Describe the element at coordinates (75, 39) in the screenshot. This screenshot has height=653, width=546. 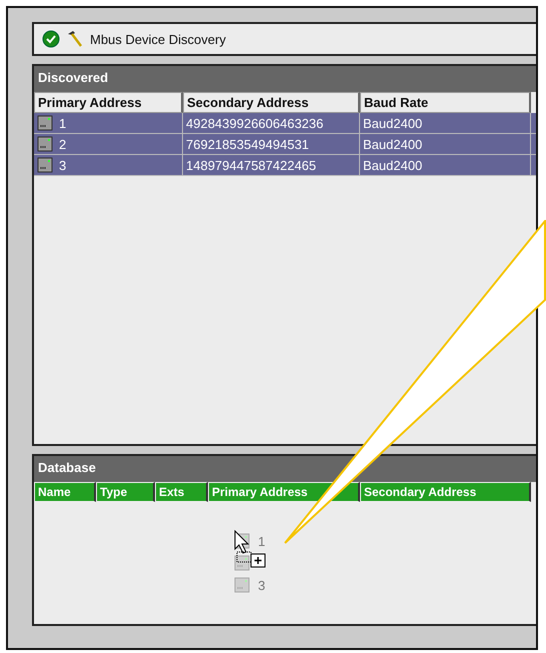
I see `hammer-icon` at that location.